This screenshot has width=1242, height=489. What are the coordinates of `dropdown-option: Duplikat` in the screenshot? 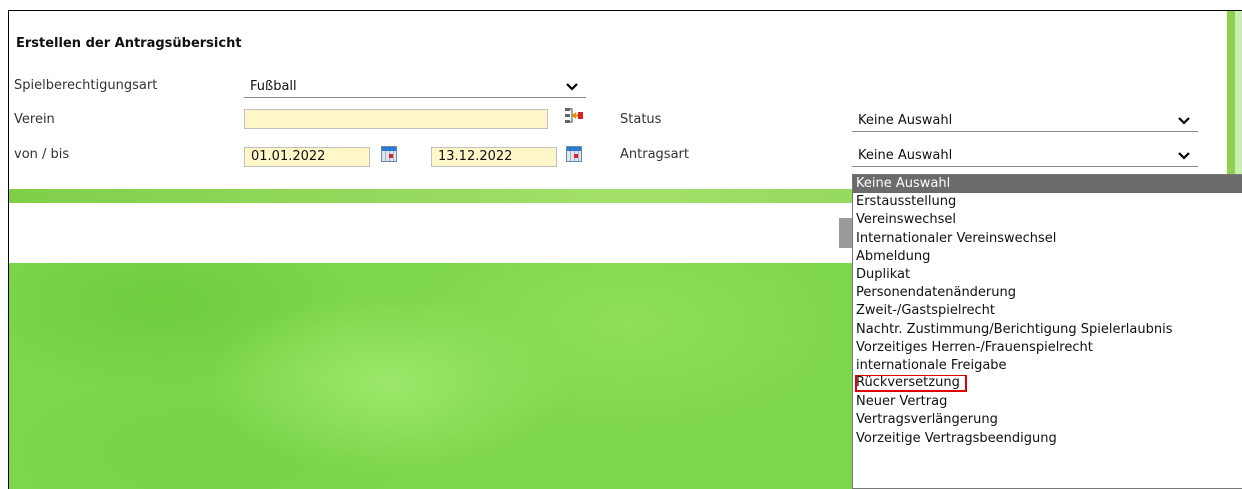 It's located at (1047, 275).